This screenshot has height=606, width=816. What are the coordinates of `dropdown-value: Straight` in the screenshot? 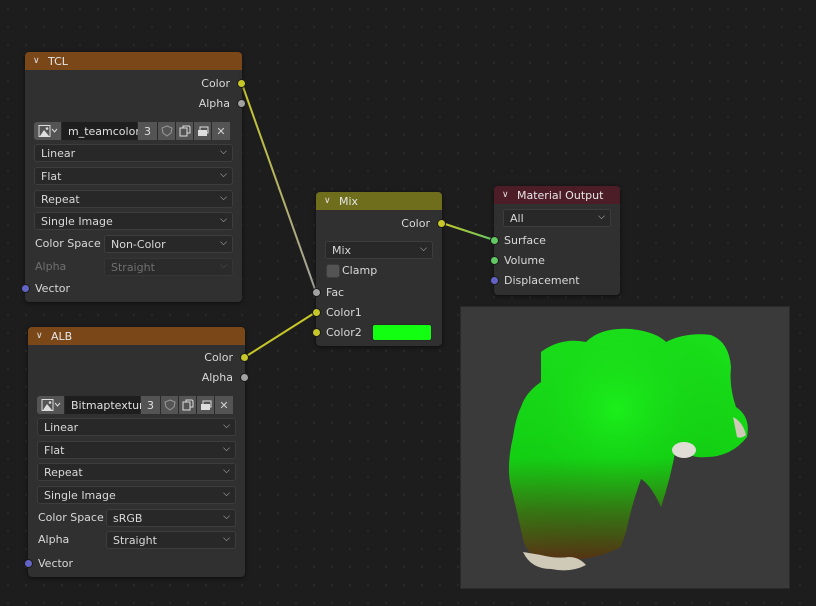 It's located at (133, 267).